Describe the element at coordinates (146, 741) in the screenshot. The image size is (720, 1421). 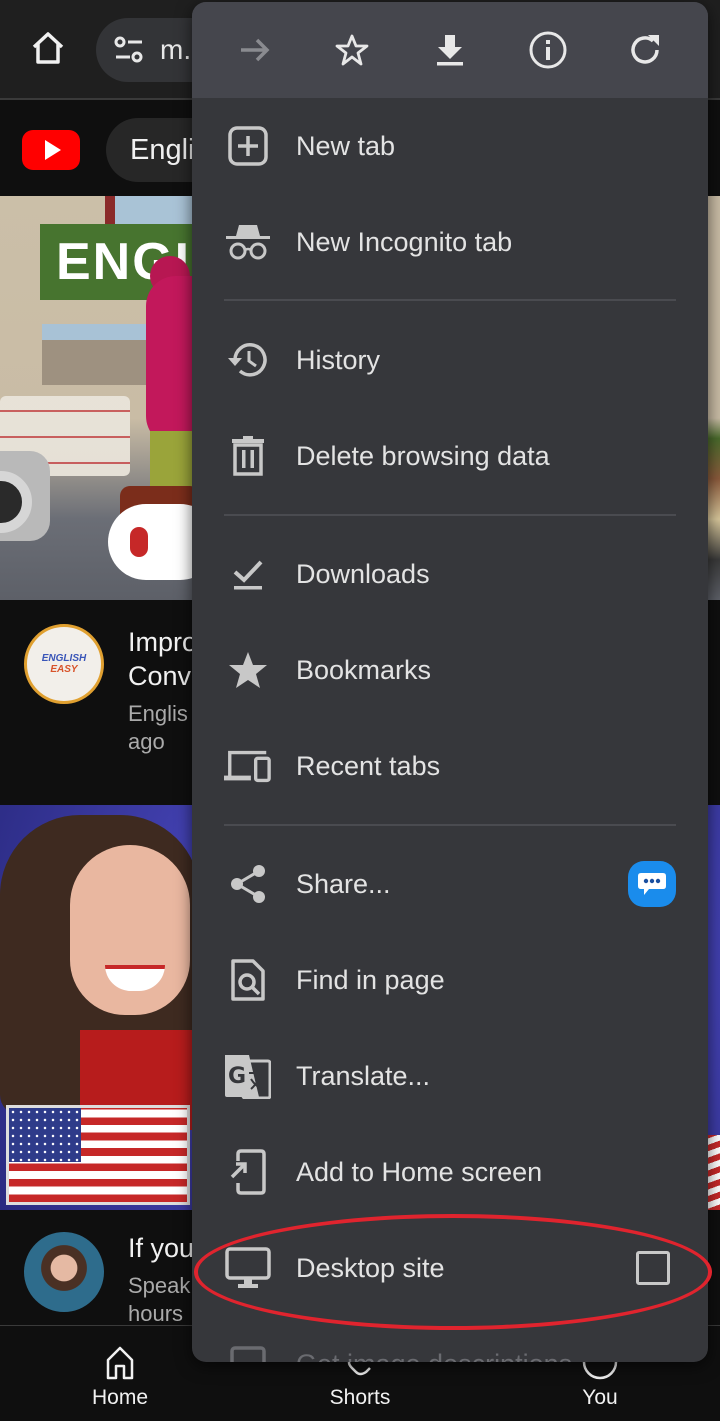
I see `video-subtitle: ago` at that location.